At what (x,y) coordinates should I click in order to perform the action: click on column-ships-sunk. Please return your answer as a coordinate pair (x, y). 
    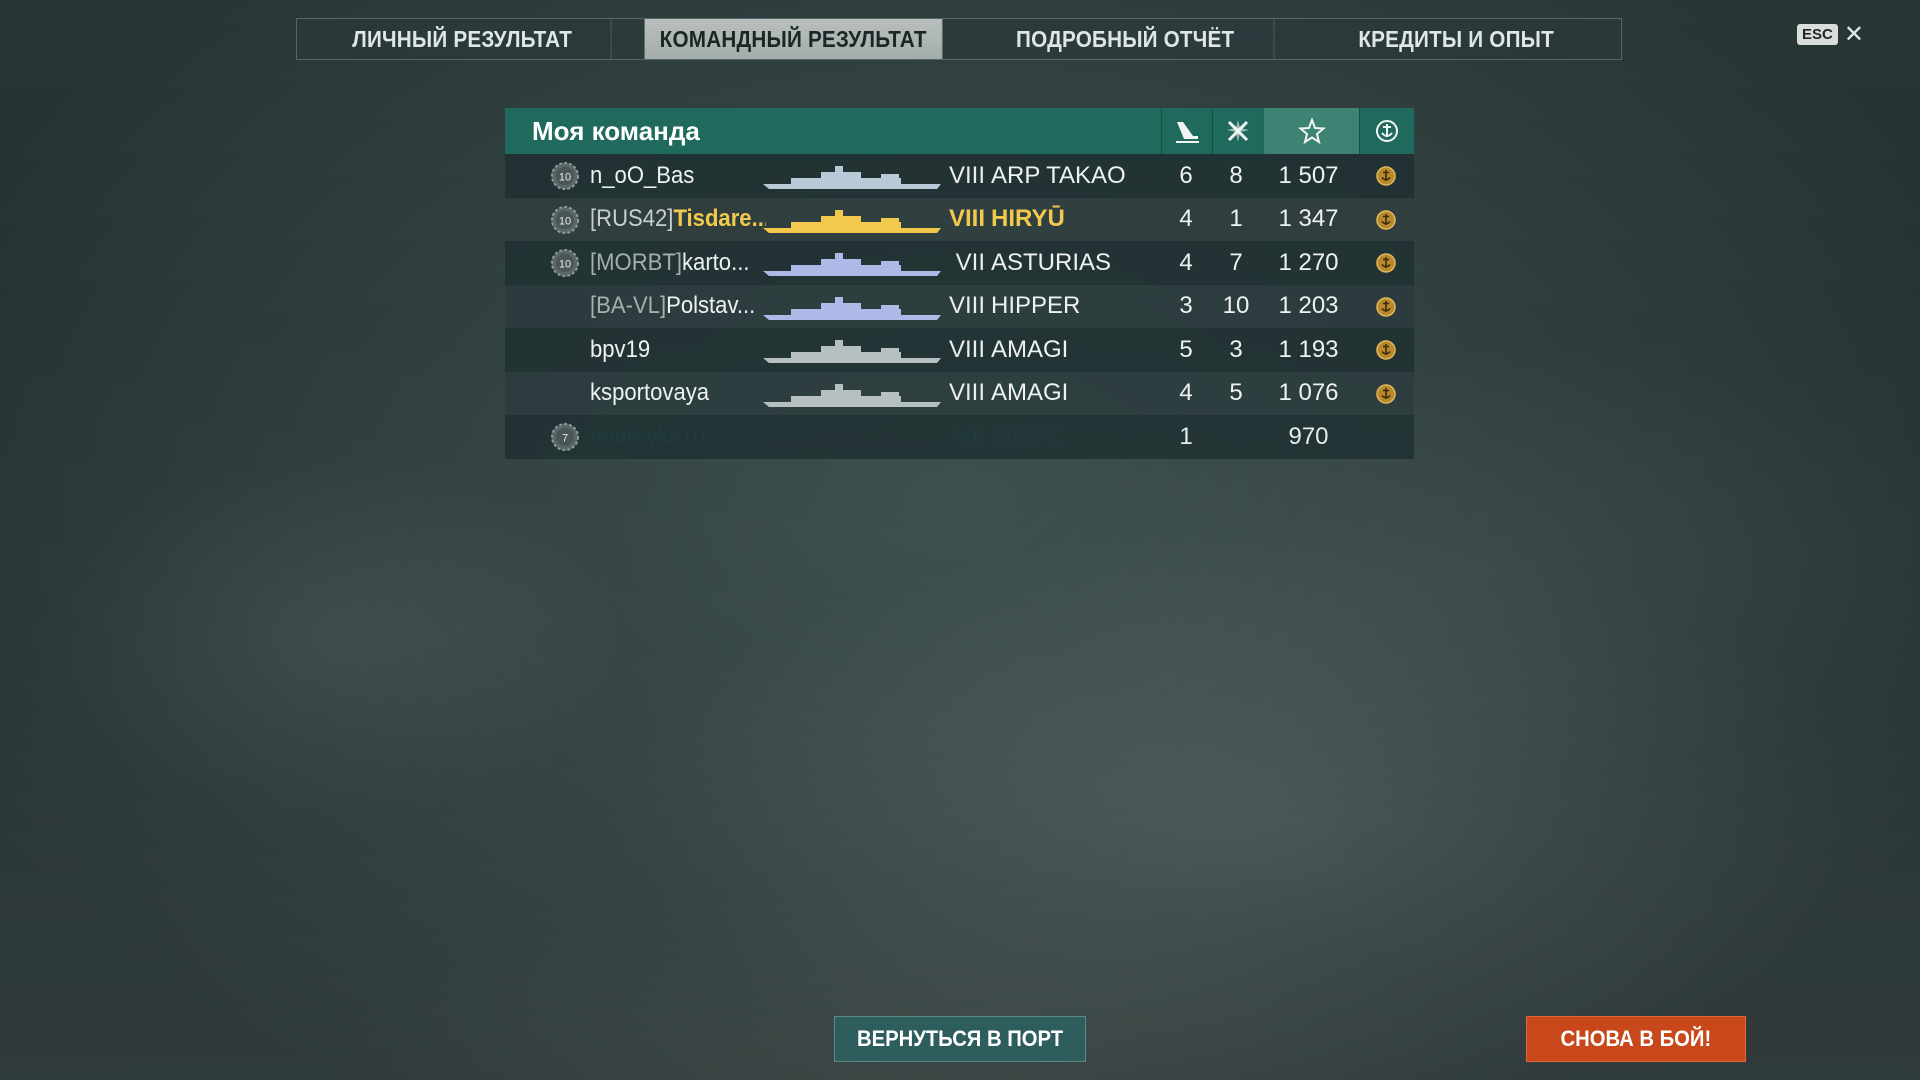
    Looking at the image, I should click on (1186, 131).